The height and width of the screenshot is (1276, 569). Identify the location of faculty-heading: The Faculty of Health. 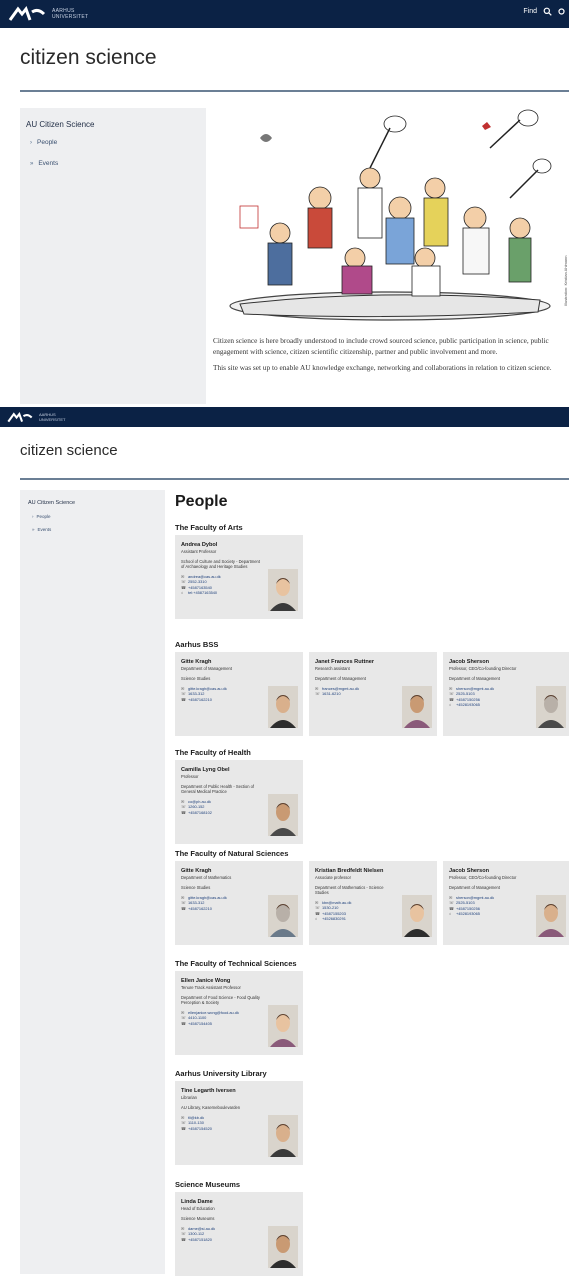
(213, 752).